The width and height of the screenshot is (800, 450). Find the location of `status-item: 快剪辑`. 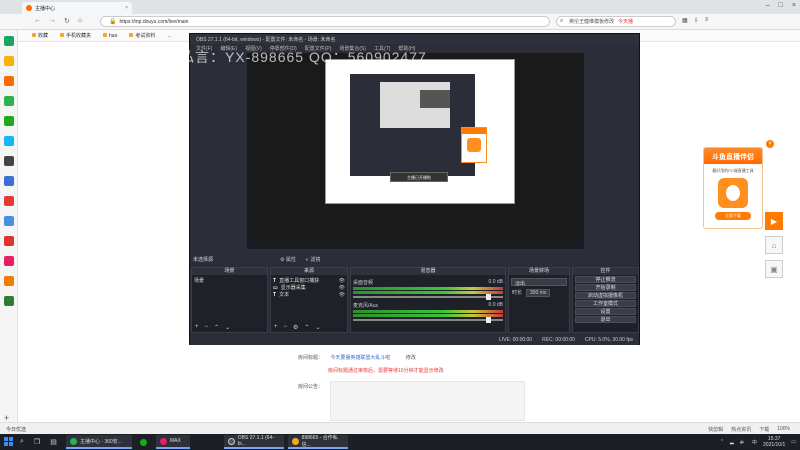

status-item: 快剪辑 is located at coordinates (715, 429).